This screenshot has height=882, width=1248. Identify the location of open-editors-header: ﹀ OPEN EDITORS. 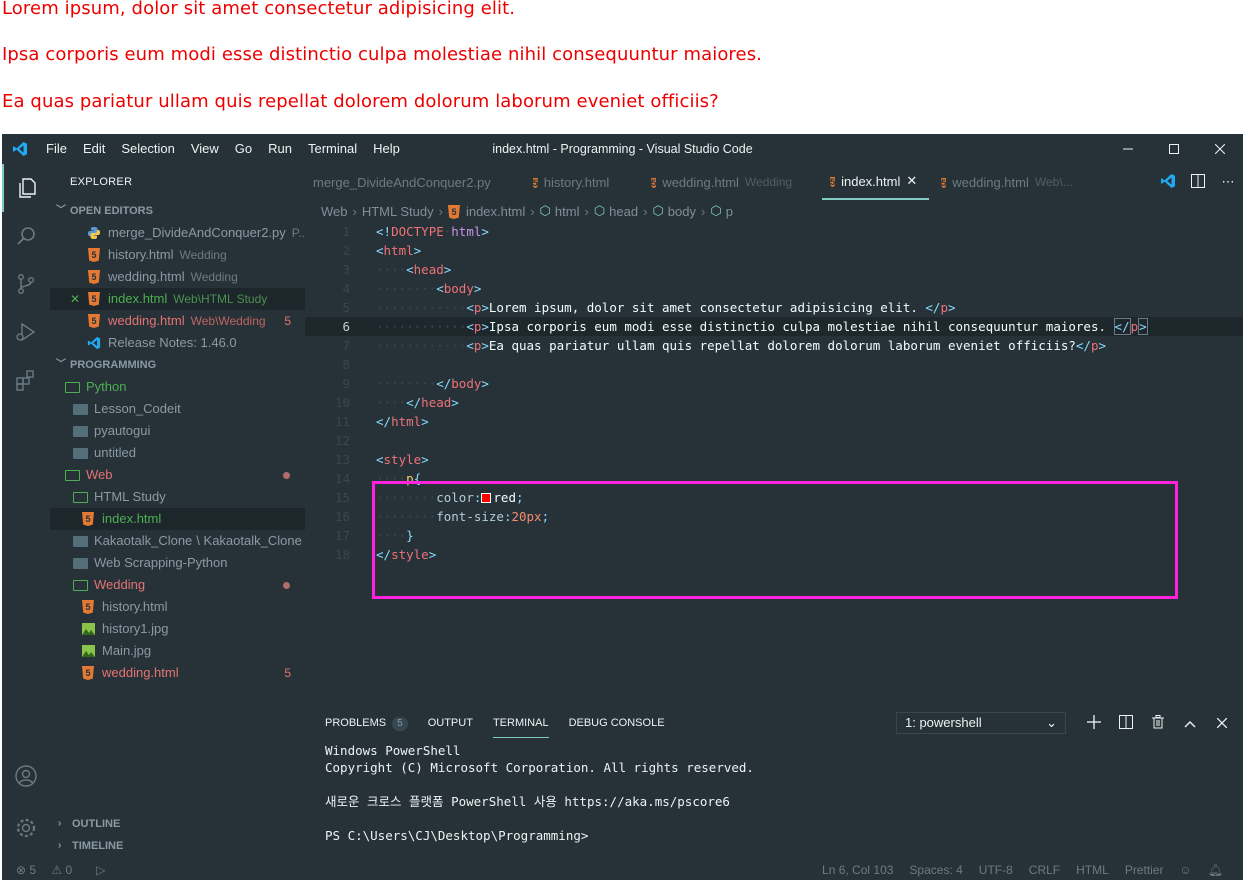
(177, 211).